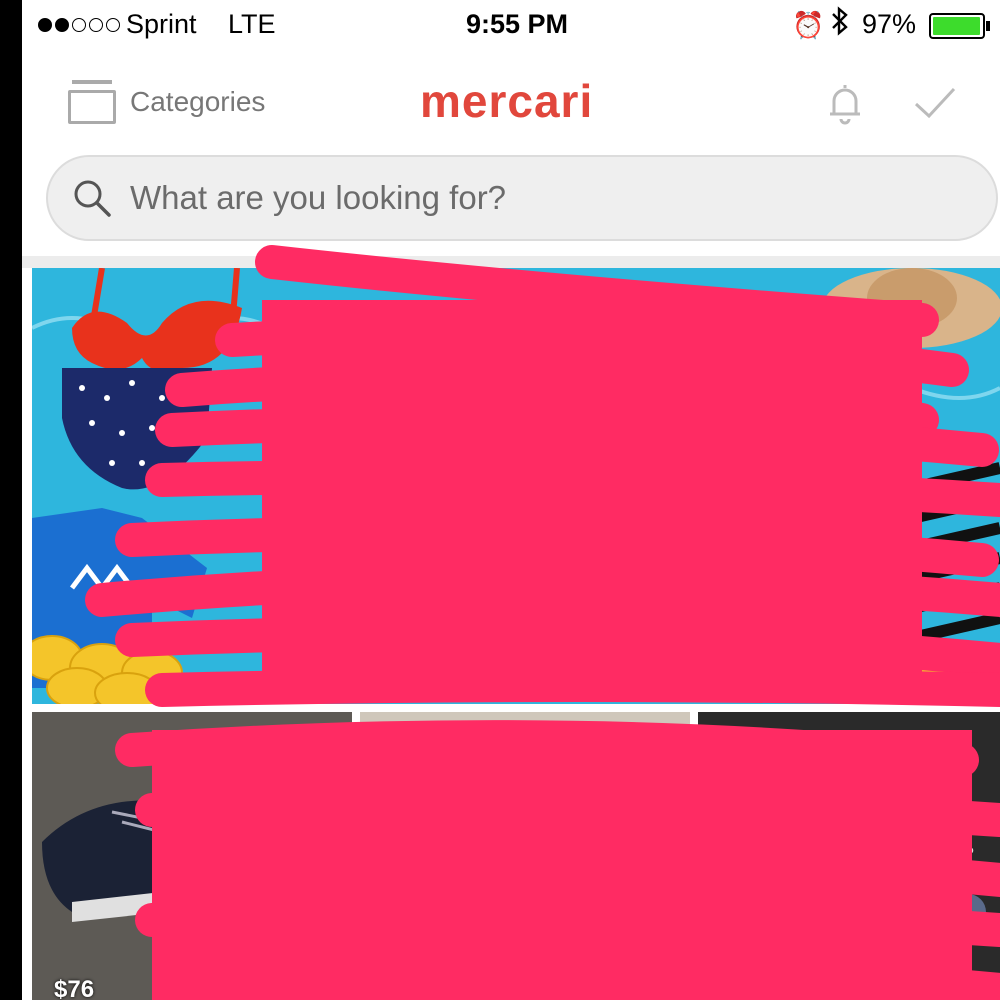 The width and height of the screenshot is (1000, 1000). Describe the element at coordinates (506, 101) in the screenshot. I see `mercari-logo: mercari` at that location.